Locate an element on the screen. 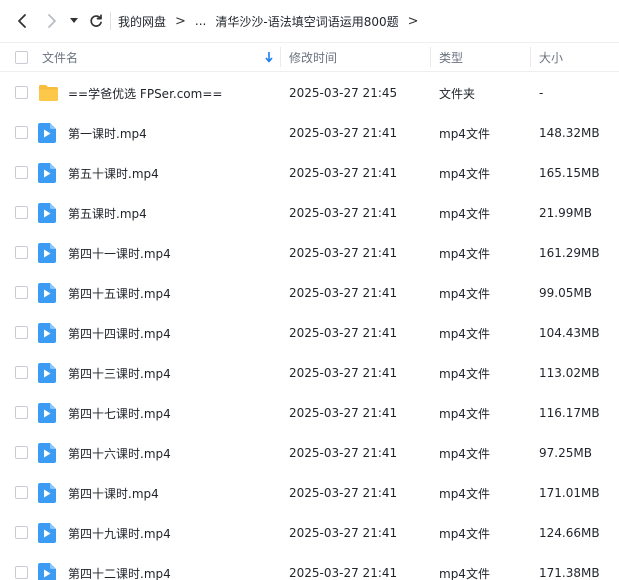 The image size is (619, 580). file-size: 116.17MB is located at coordinates (569, 413).